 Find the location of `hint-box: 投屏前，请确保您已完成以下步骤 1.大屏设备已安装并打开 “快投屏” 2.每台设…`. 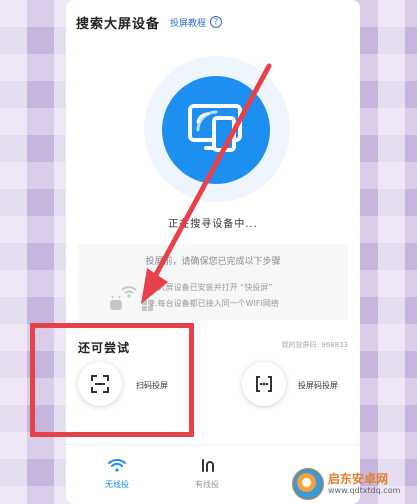

hint-box: 投屏前，请确保您已完成以下步骤 1.大屏设备已安装并打开 “快投屏” 2.每台设… is located at coordinates (213, 282).